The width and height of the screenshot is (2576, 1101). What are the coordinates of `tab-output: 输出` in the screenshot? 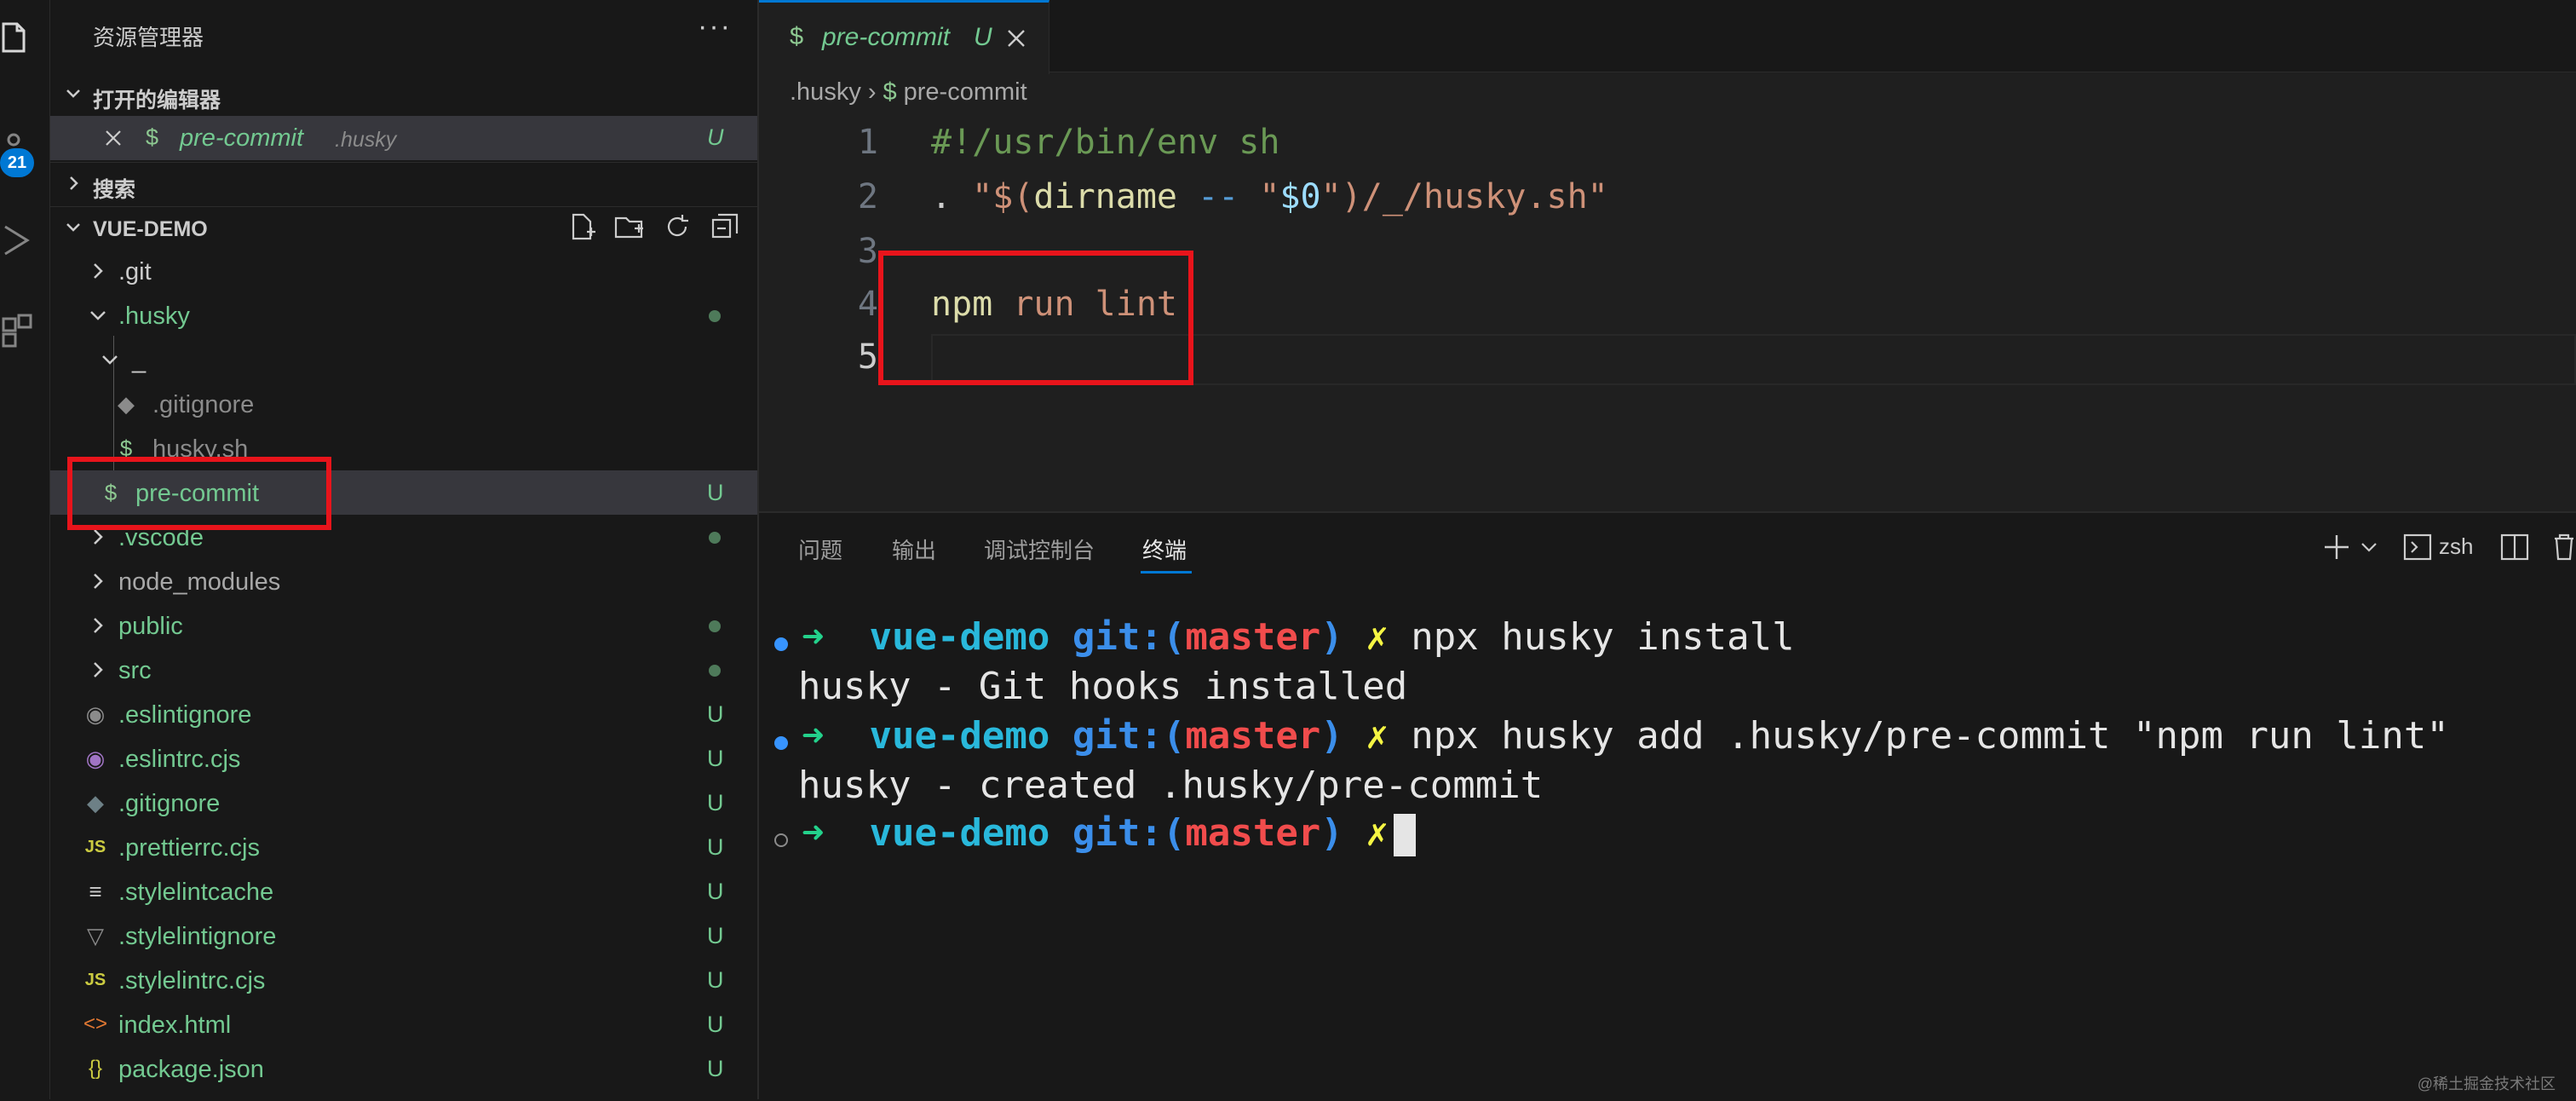 It's located at (914, 549).